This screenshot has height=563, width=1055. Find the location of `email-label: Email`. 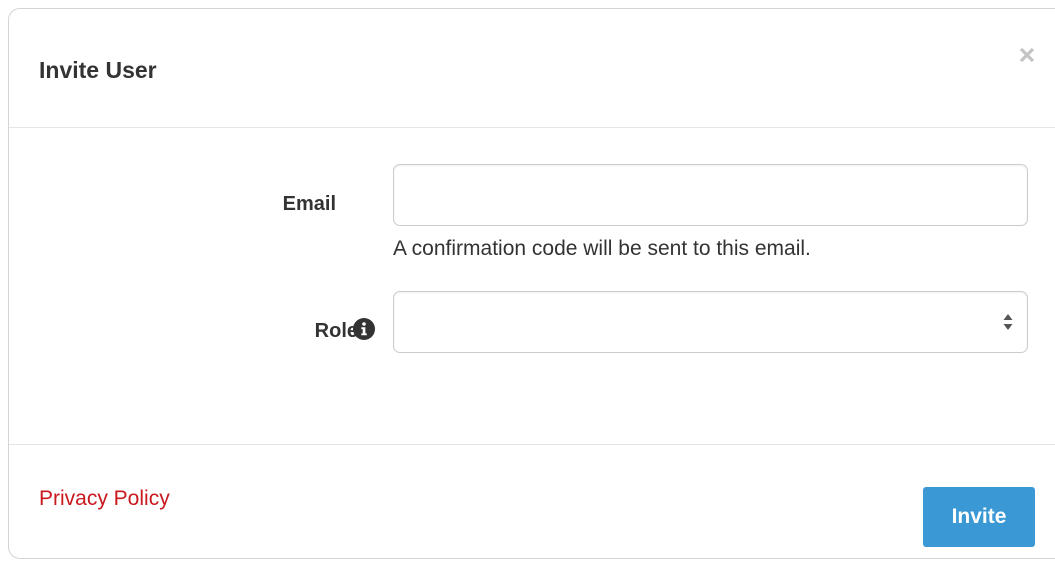

email-label: Email is located at coordinates (309, 204).